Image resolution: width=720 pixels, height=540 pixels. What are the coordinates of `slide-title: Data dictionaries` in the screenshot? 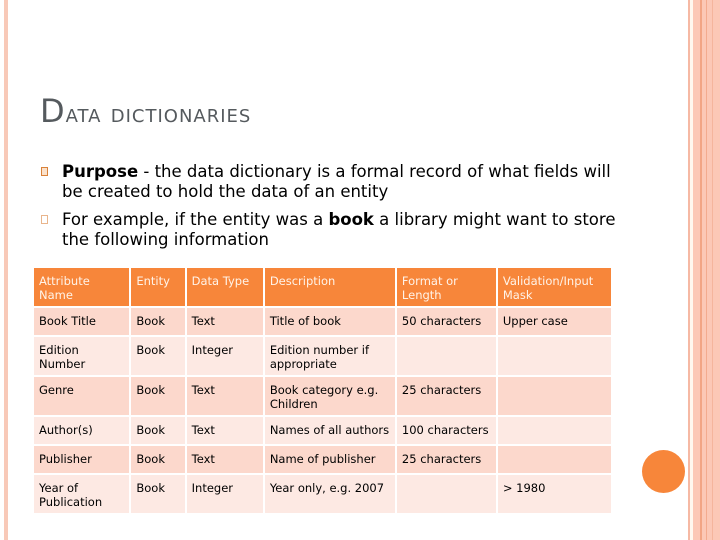 It's located at (145, 111).